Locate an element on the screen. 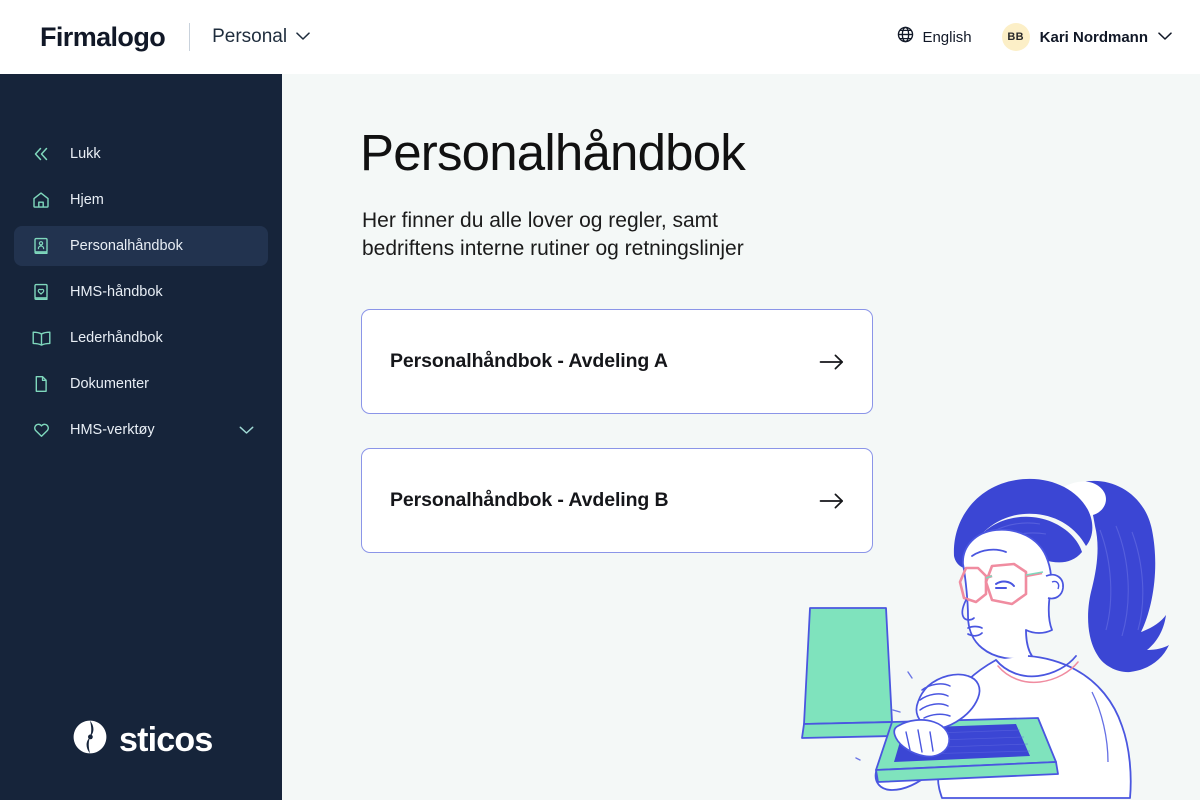 The width and height of the screenshot is (1200, 800). sidebar-item-label: Personalhåndbok is located at coordinates (126, 246).